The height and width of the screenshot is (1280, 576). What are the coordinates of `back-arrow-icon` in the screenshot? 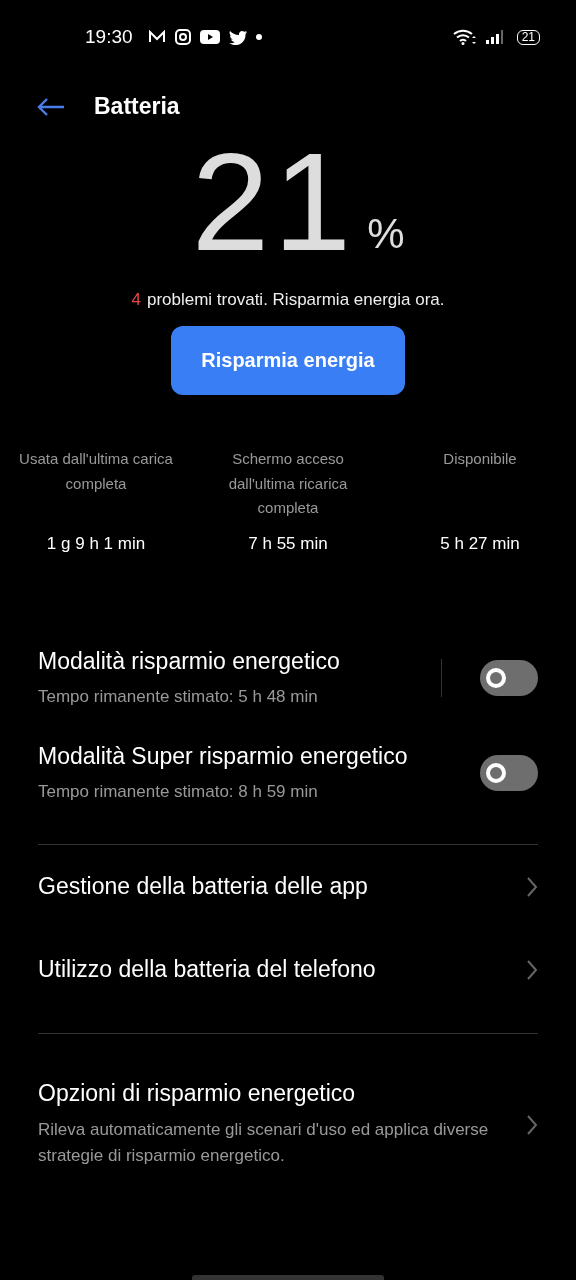 It's located at (51, 106).